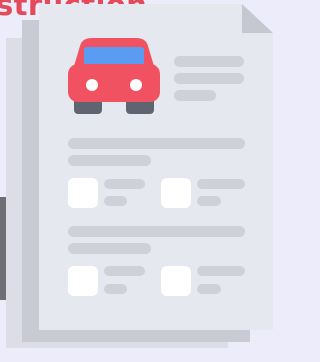 The height and width of the screenshot is (362, 320). I want to click on car-body, so click(114, 83).